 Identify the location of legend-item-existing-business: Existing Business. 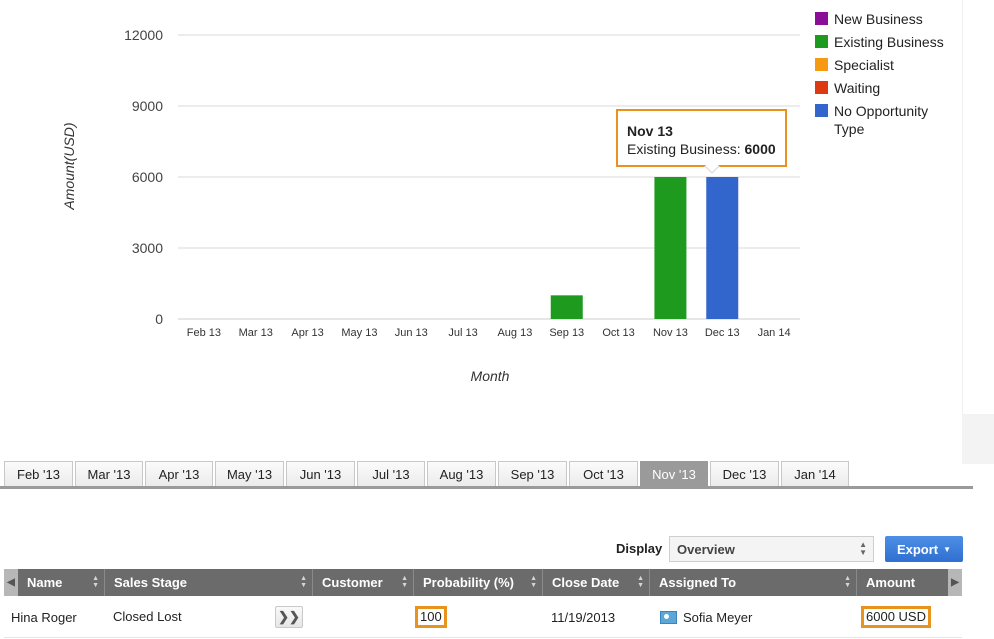
(882, 42).